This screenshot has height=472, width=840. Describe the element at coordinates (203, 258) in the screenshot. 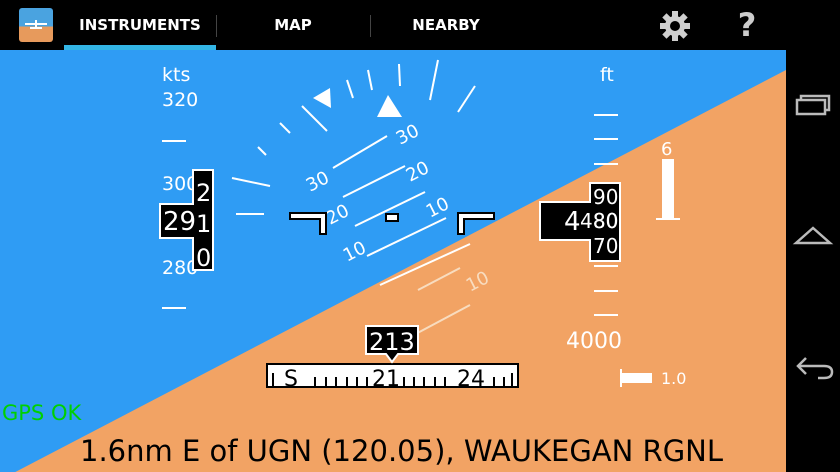

I see `airspeed-digit: 0` at that location.